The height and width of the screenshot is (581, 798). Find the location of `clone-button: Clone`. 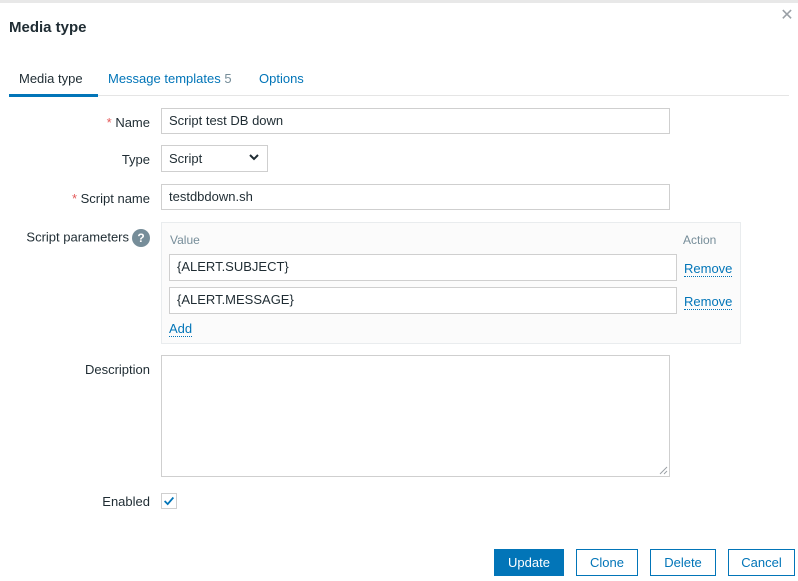

clone-button: Clone is located at coordinates (607, 562).